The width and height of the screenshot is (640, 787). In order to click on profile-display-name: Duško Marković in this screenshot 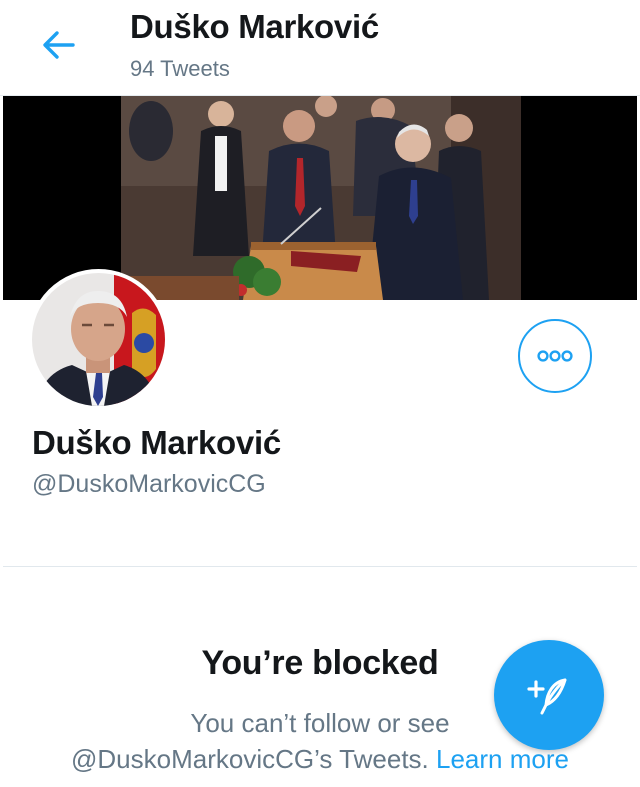, I will do `click(156, 442)`.